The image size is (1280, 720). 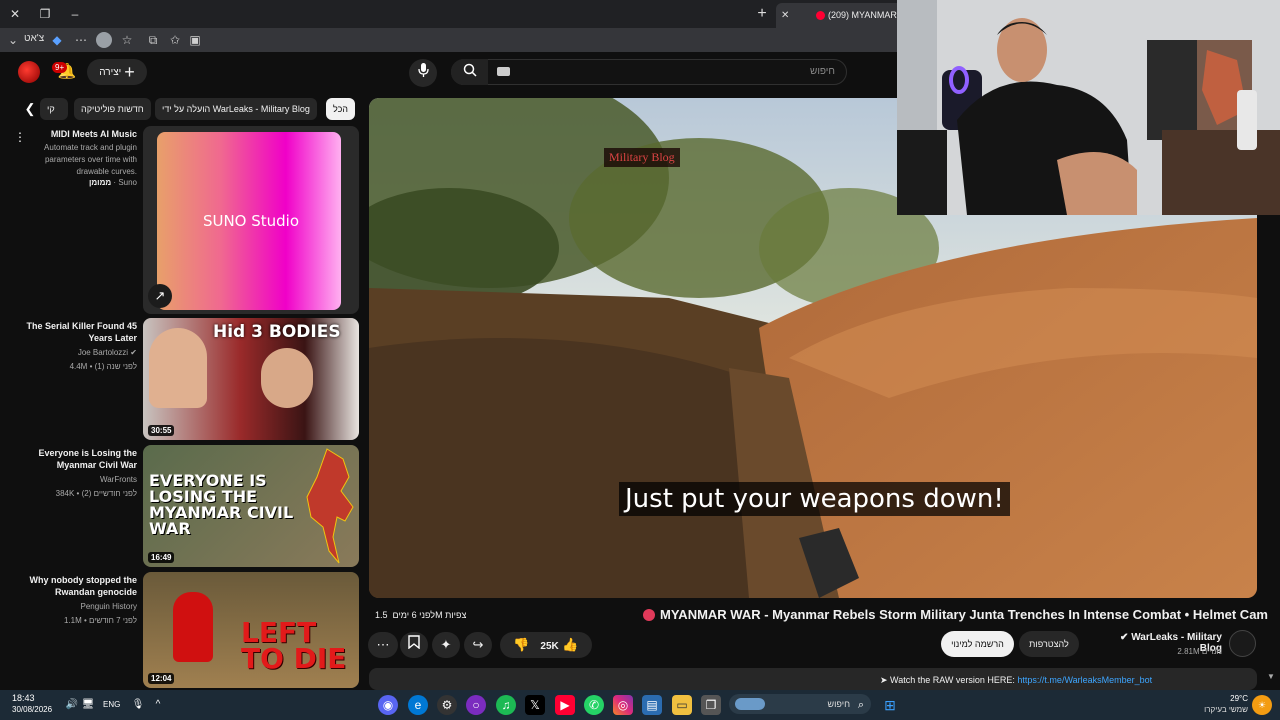 I want to click on store-icon: ▤, so click(x=652, y=705).